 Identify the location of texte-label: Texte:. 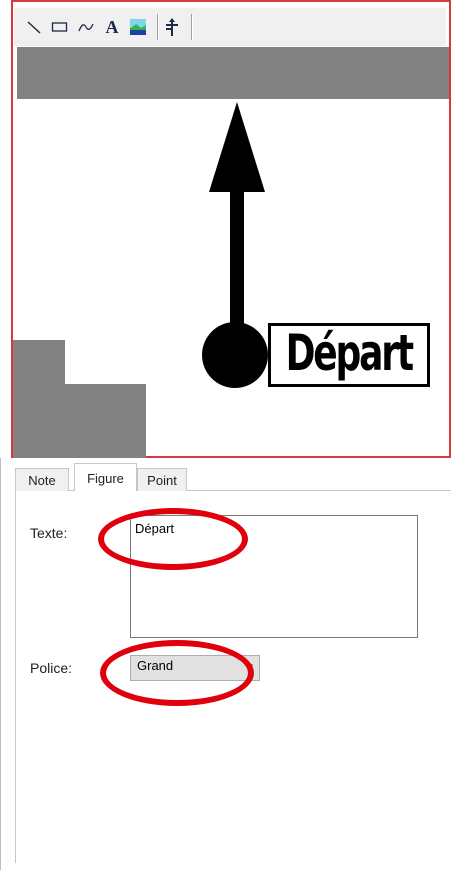
(49, 533).